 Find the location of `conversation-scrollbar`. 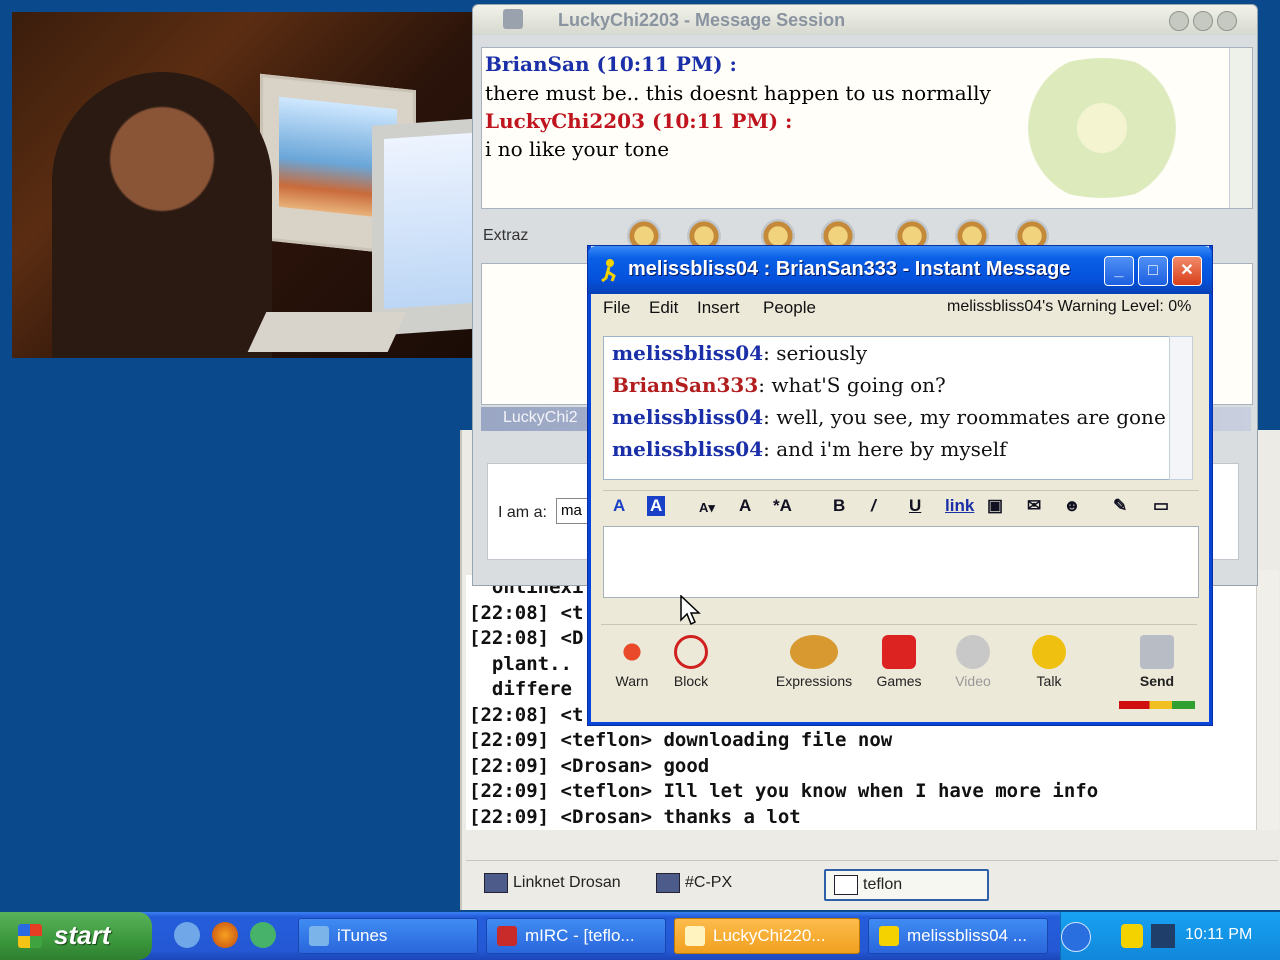

conversation-scrollbar is located at coordinates (1181, 408).